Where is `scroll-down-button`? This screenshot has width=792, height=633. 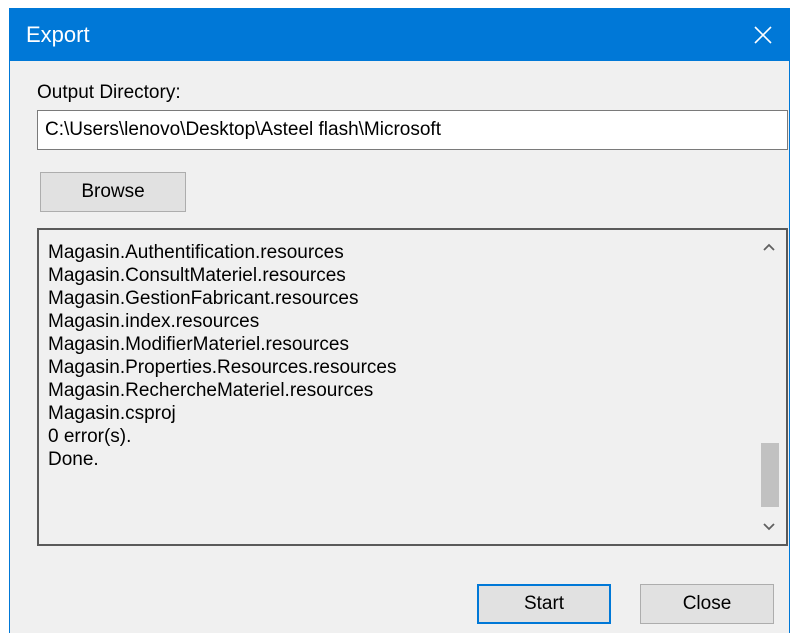
scroll-down-button is located at coordinates (769, 527).